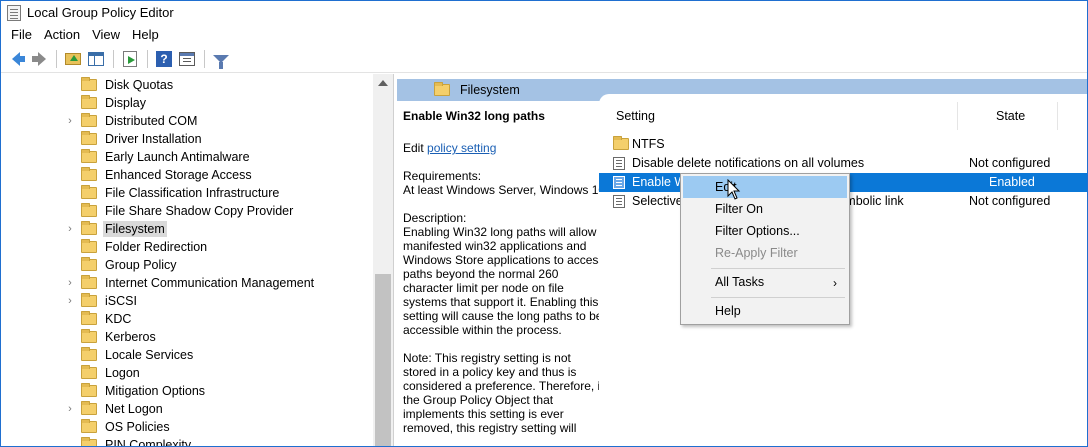 The height and width of the screenshot is (447, 1088). What do you see at coordinates (100, 12) in the screenshot?
I see `window-title: Local Group Policy Editor` at bounding box center [100, 12].